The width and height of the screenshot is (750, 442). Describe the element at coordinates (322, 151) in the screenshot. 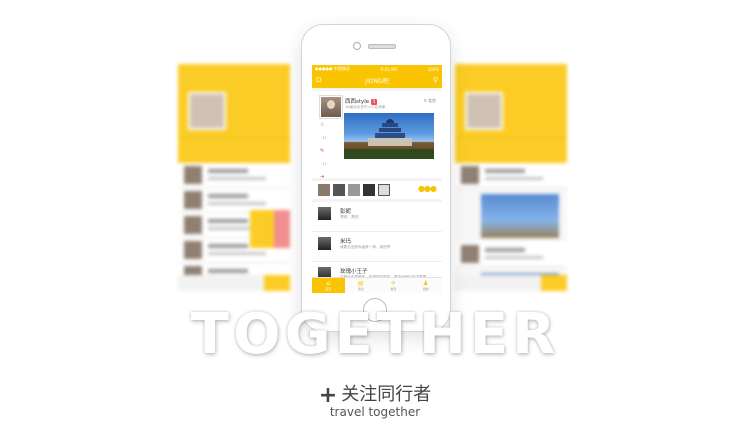

I see `pencil-icon: ✎` at that location.